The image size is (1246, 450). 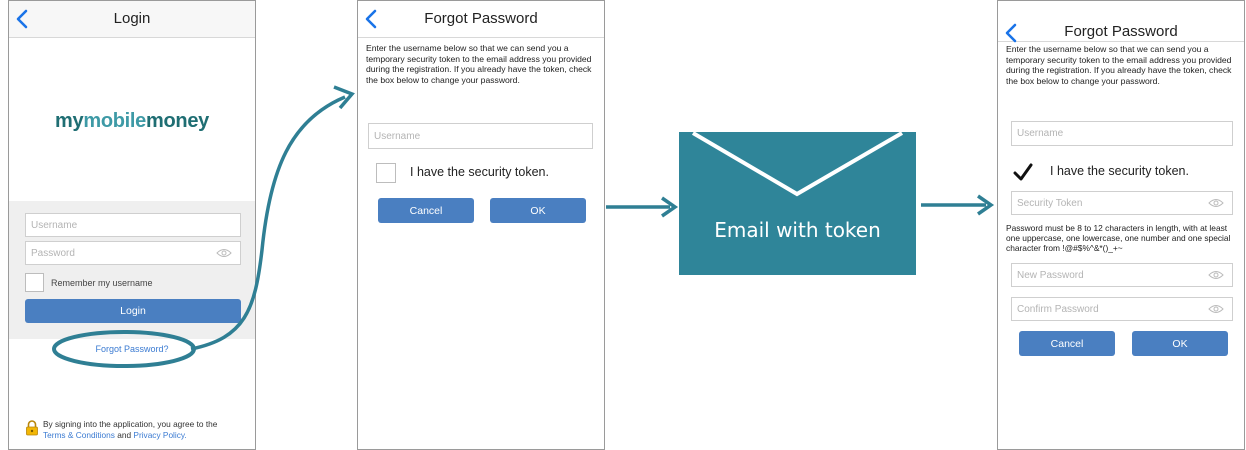 What do you see at coordinates (32, 428) in the screenshot?
I see `lock-icon` at bounding box center [32, 428].